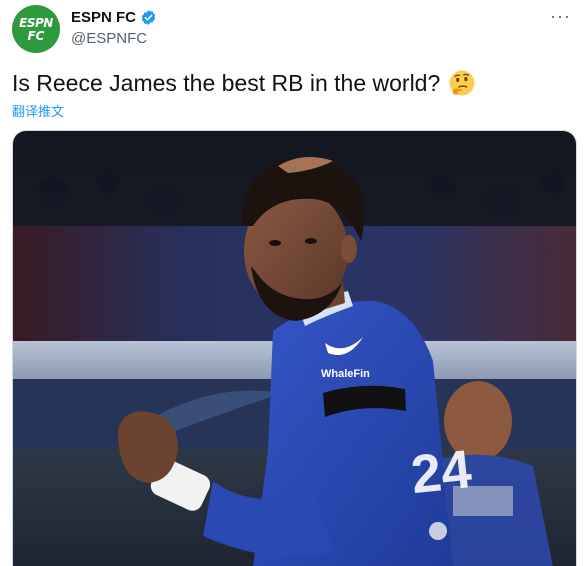  What do you see at coordinates (36, 22) in the screenshot?
I see `avatar-logo-text: ESPN` at bounding box center [36, 22].